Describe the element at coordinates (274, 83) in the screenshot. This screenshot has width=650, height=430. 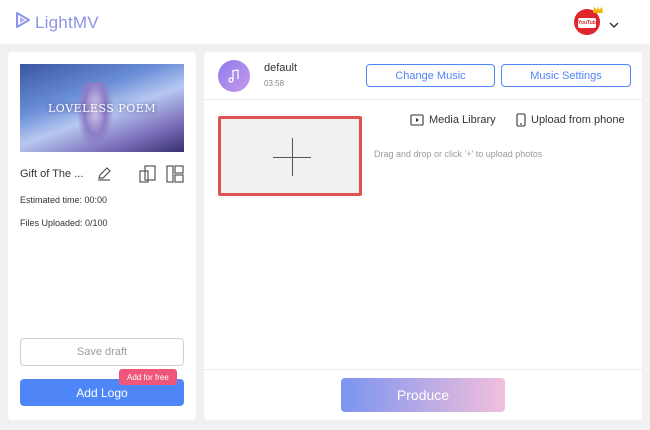
I see `music-duration: 03:58` at that location.